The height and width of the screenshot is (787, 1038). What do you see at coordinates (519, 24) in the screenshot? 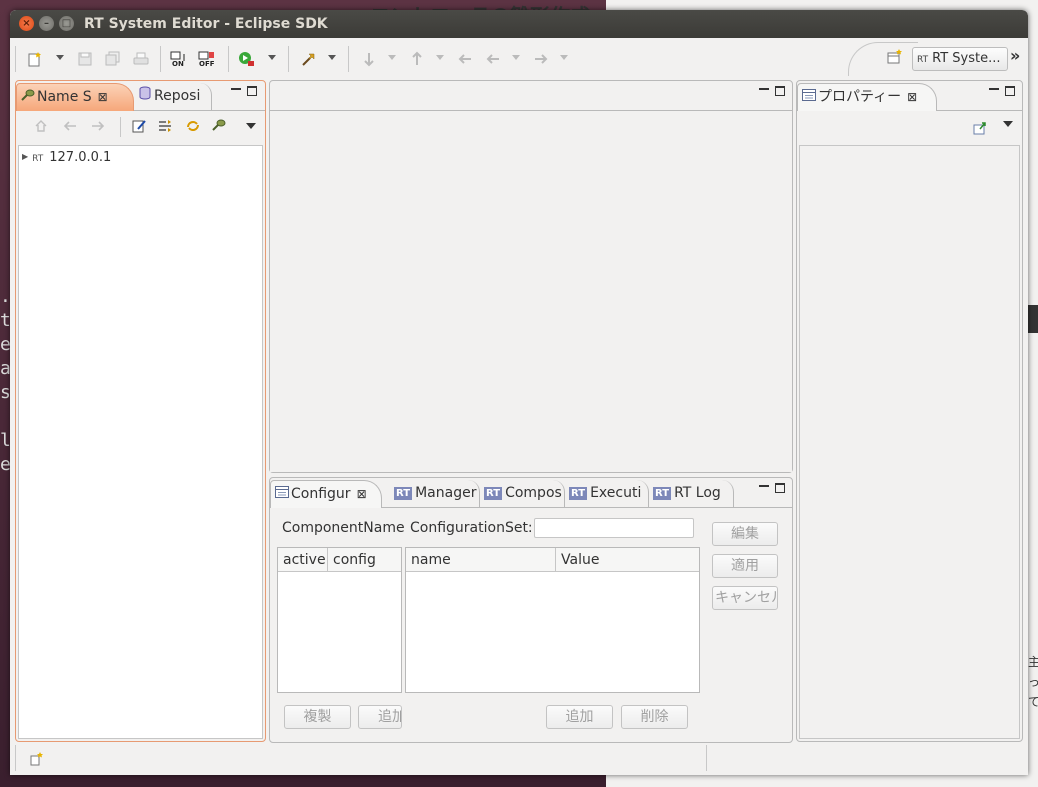
I see `title-bar: × – □ RT System Editor - Eclipse SDK` at bounding box center [519, 24].